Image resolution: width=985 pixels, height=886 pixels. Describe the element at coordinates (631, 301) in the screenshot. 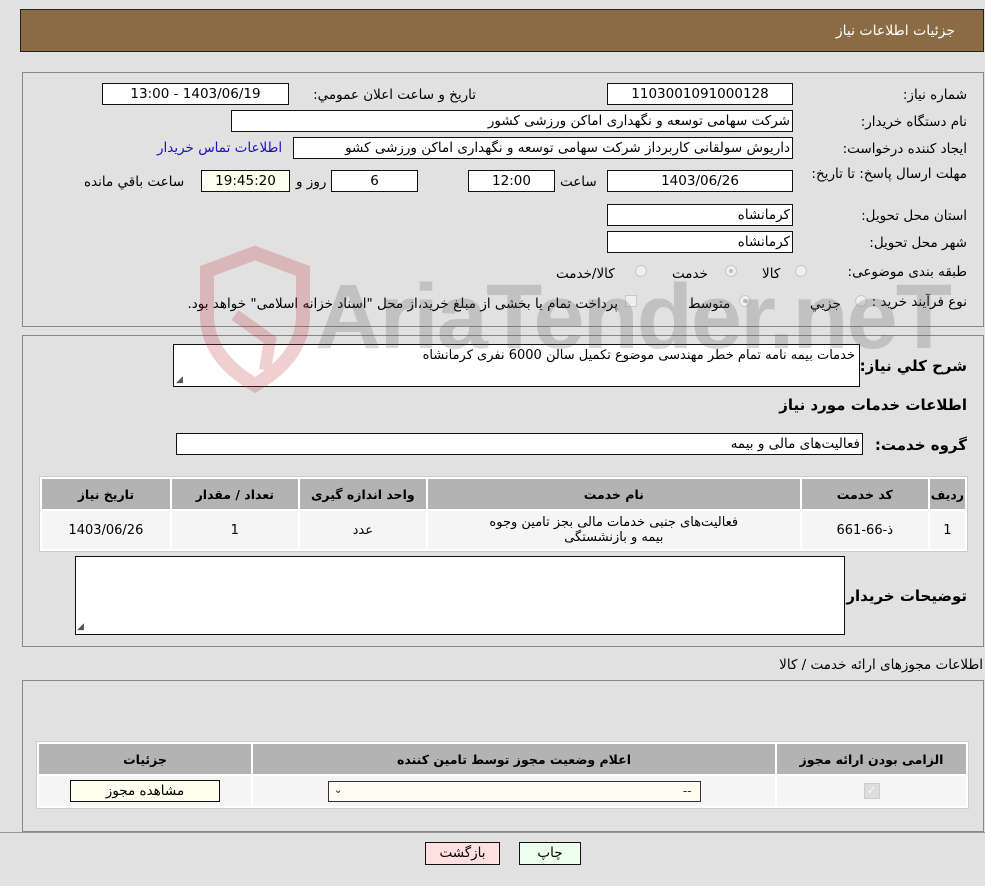

I see `treasury-checkbox` at that location.